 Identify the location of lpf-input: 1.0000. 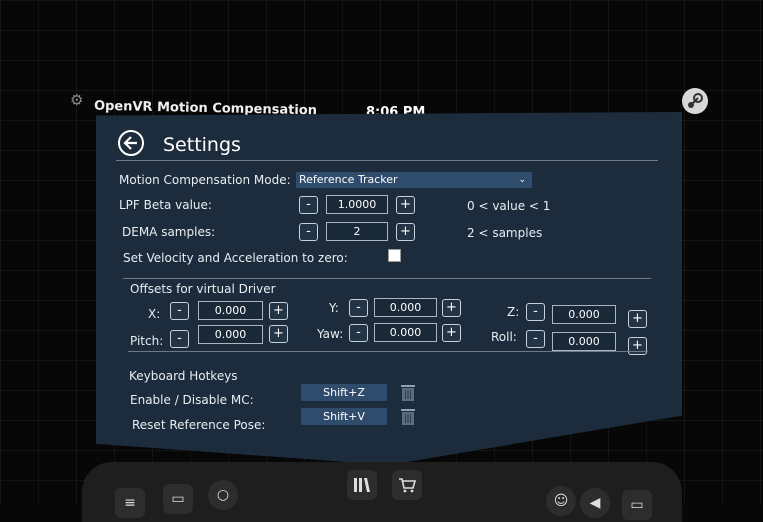
(357, 204).